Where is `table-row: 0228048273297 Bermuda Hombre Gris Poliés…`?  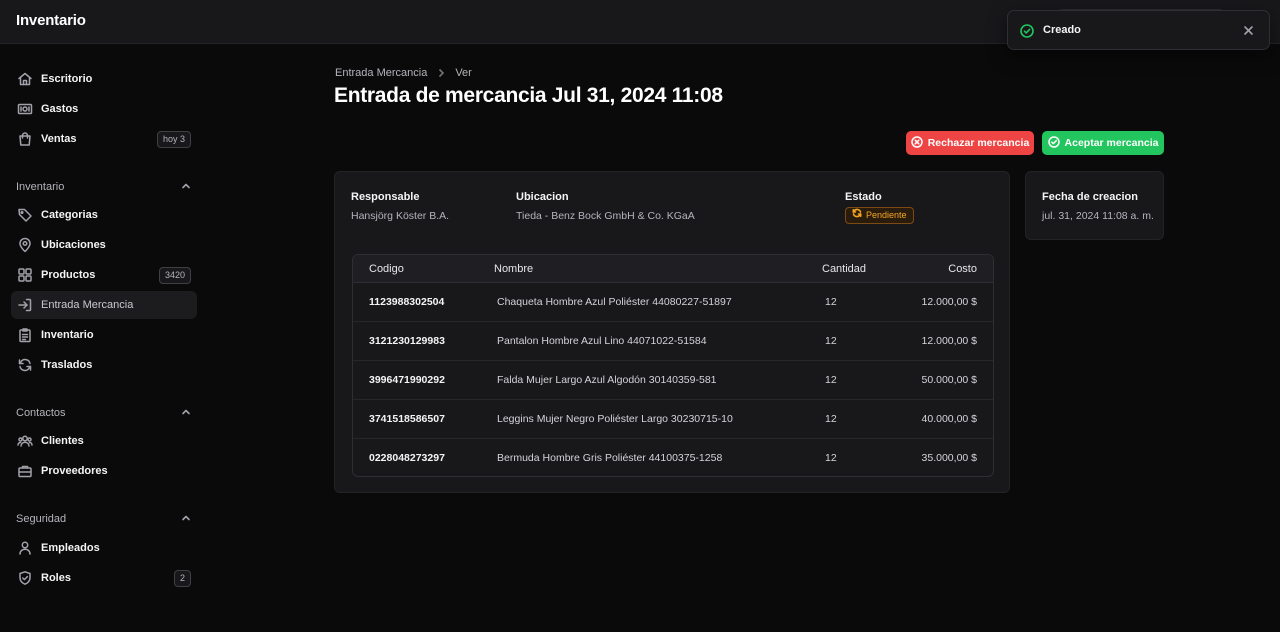
table-row: 0228048273297 Bermuda Hombre Gris Poliés… is located at coordinates (673, 457).